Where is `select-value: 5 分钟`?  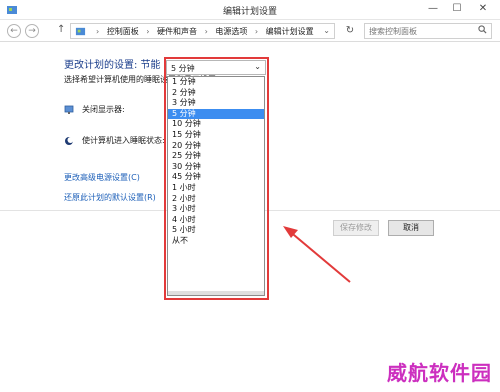
select-value: 5 分钟 is located at coordinates (183, 68).